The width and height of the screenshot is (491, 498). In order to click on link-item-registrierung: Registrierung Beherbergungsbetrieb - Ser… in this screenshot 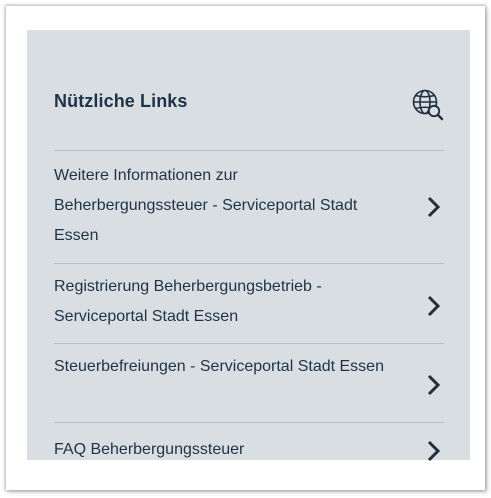, I will do `click(249, 303)`.